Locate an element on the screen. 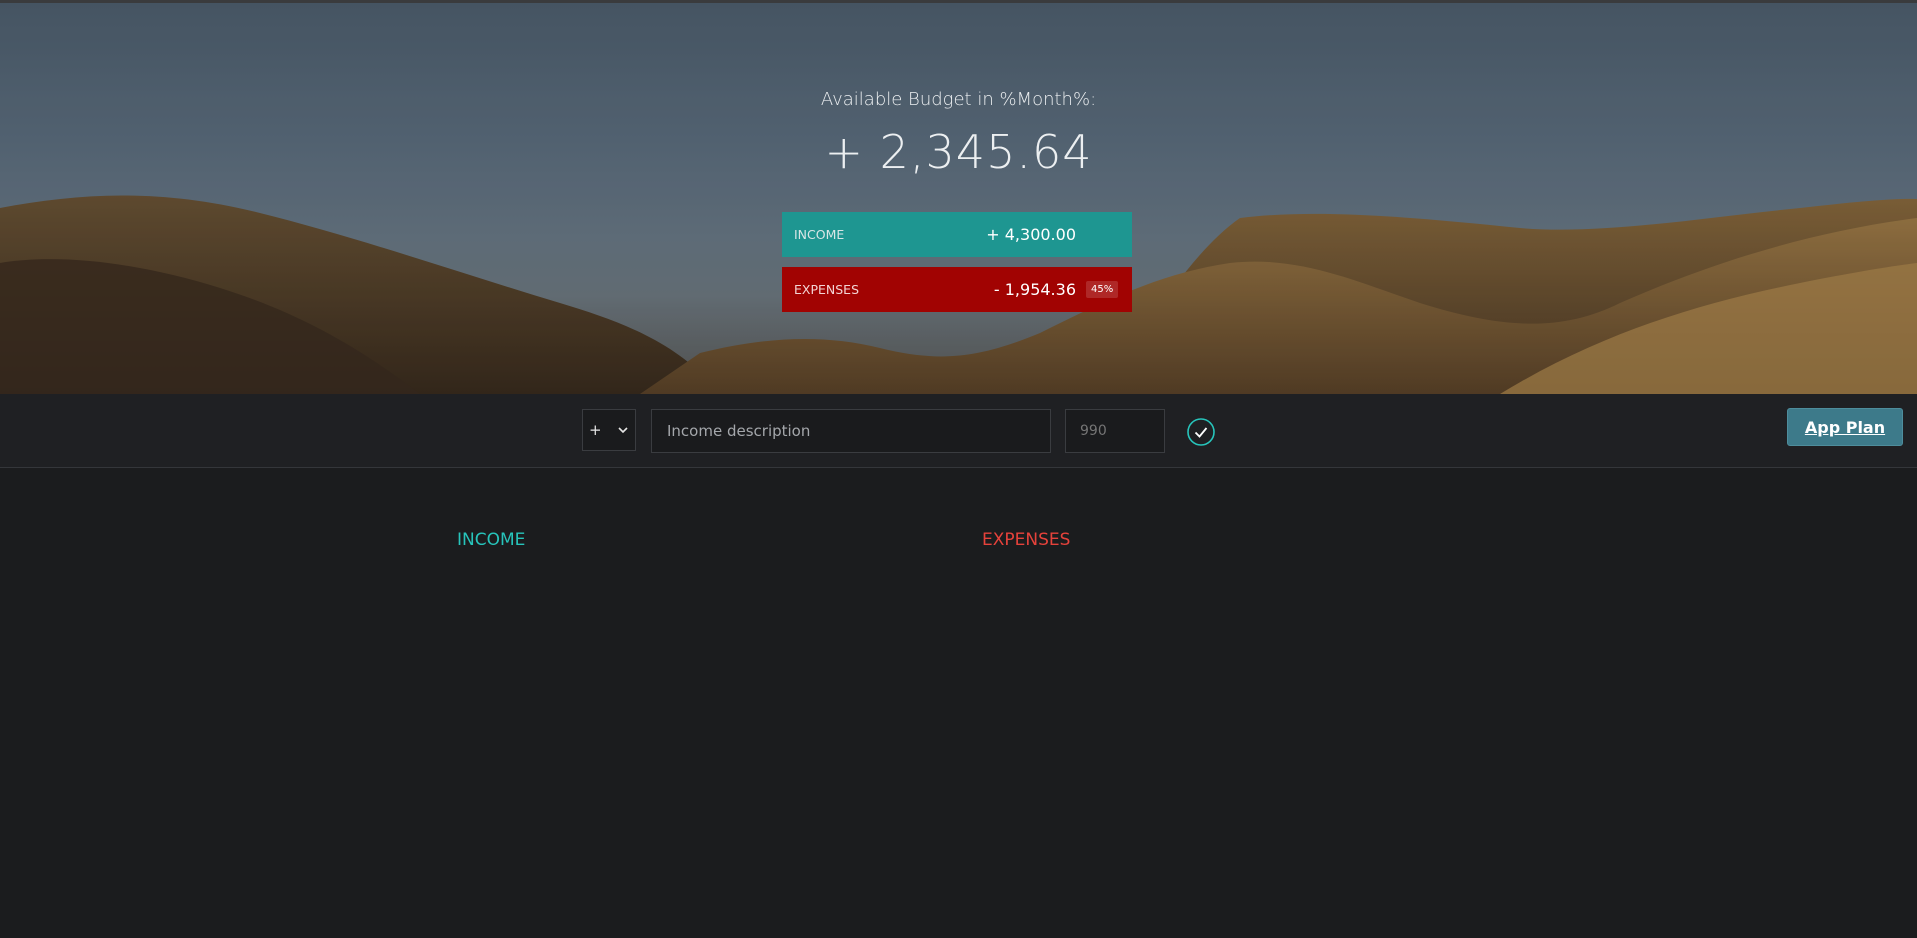 The height and width of the screenshot is (938, 1917). expenses-summary: EXPENSES - 1,954.36 45% is located at coordinates (957, 289).